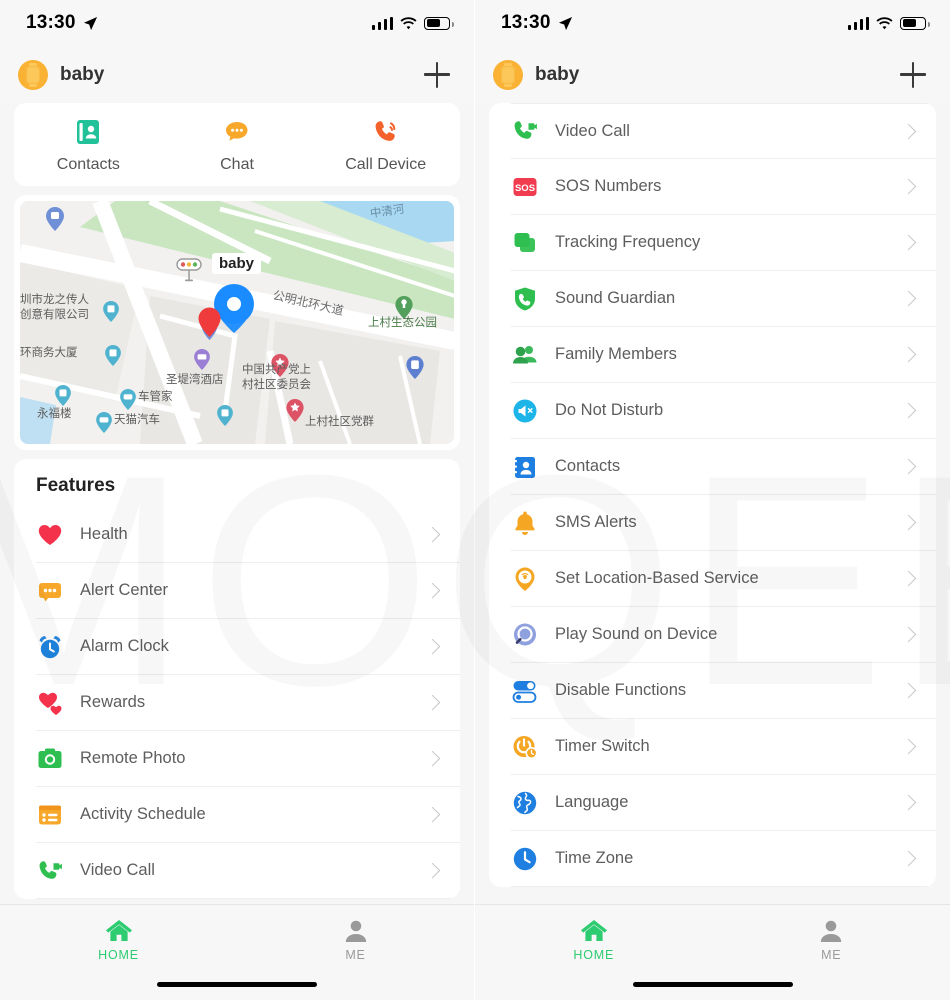  I want to click on map-device-label: baby, so click(237, 263).